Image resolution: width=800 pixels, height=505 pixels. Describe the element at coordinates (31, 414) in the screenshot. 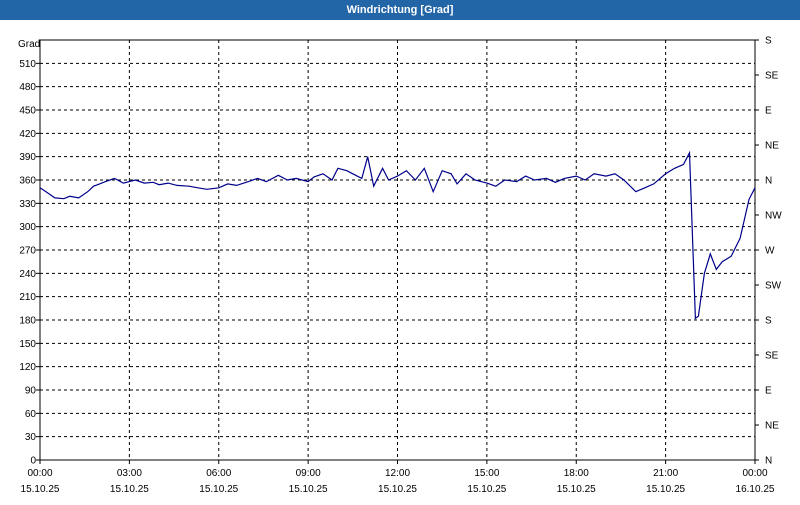

I see `y-tick-label: 60` at that location.